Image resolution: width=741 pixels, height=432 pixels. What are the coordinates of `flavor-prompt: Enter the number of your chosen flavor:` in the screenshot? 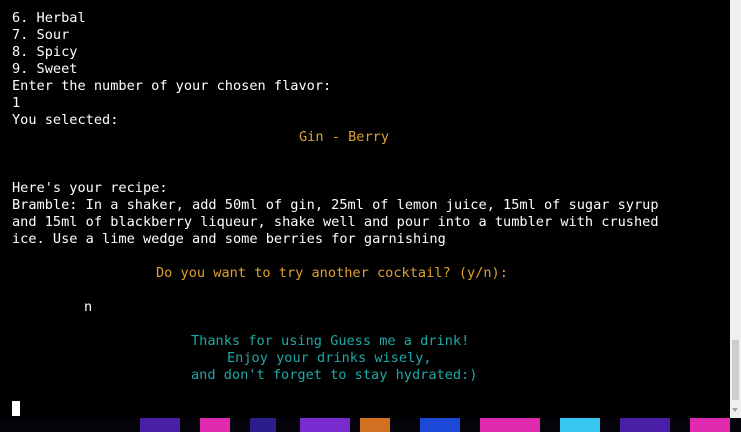 It's located at (172, 86).